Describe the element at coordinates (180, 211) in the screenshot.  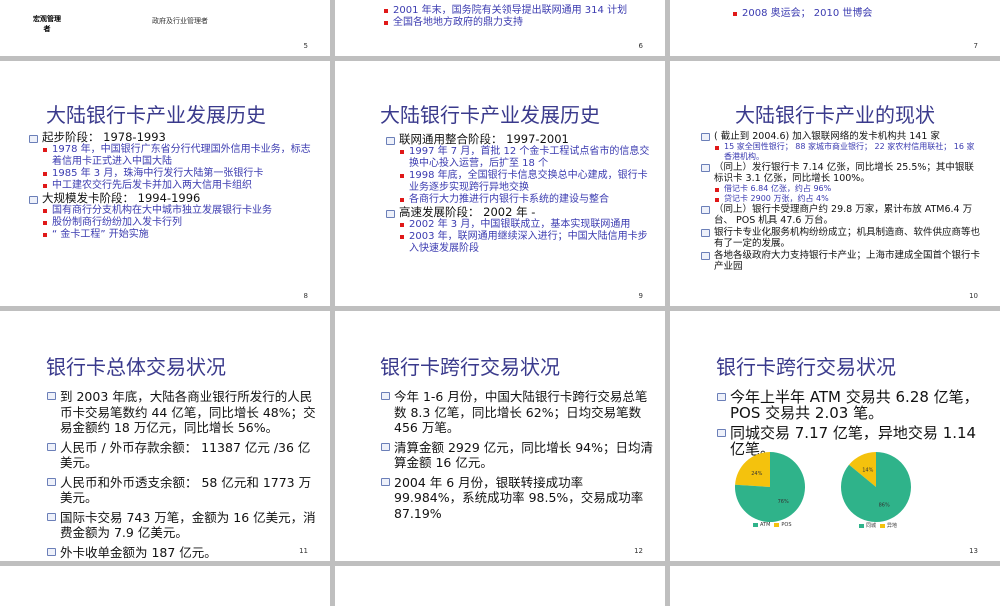
I see `list-item: 国有商行分支机构在大中城市独立发展银行卡业务` at that location.